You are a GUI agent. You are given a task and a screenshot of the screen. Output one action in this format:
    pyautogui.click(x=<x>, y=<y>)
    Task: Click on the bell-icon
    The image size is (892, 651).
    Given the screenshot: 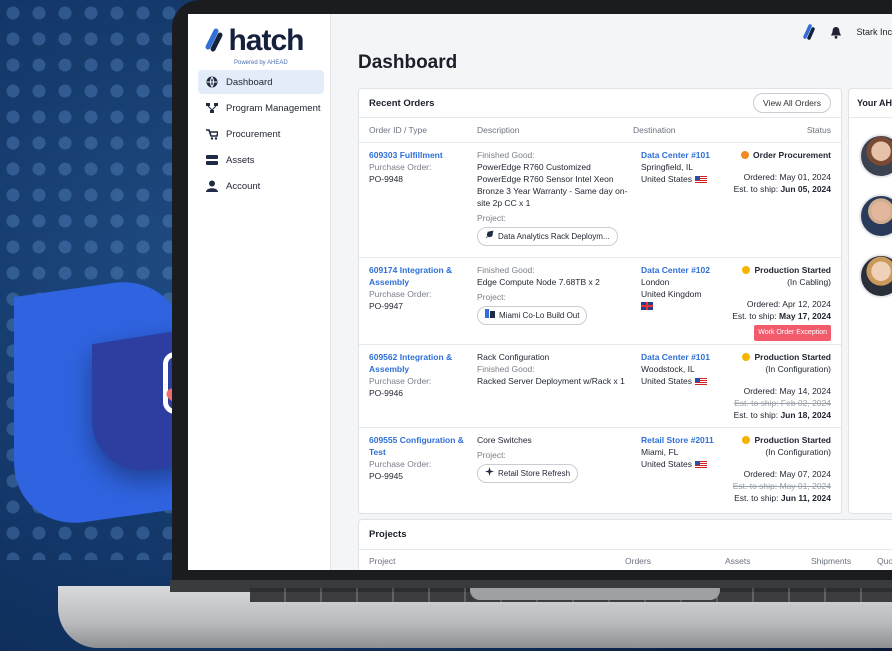 What is the action you would take?
    pyautogui.click(x=836, y=32)
    